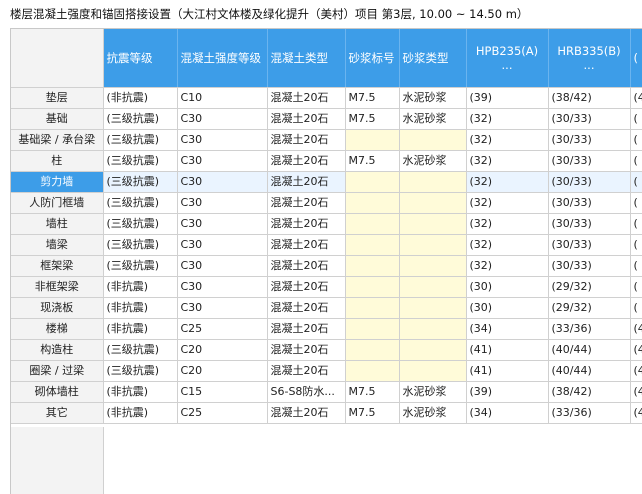  I want to click on table-row: 其它(非抗震)C25混凝土20石M7.5水泥砂浆(34)(33/36)(4, so click(326, 413).